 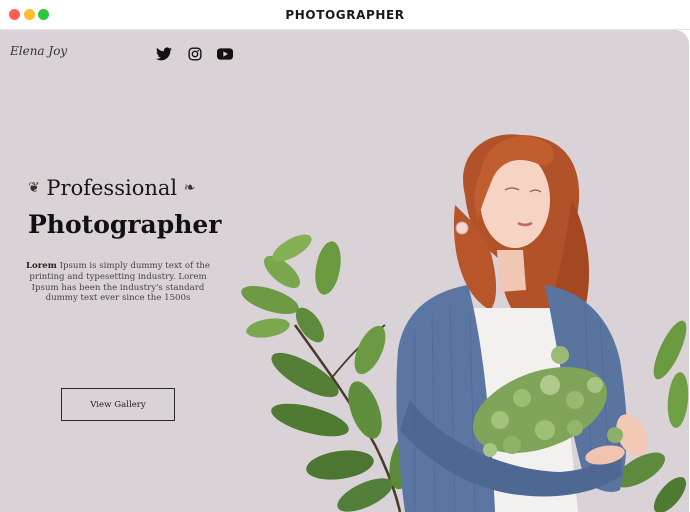 I want to click on window-titlebar: PHOTOGRAPHER, so click(x=345, y=15).